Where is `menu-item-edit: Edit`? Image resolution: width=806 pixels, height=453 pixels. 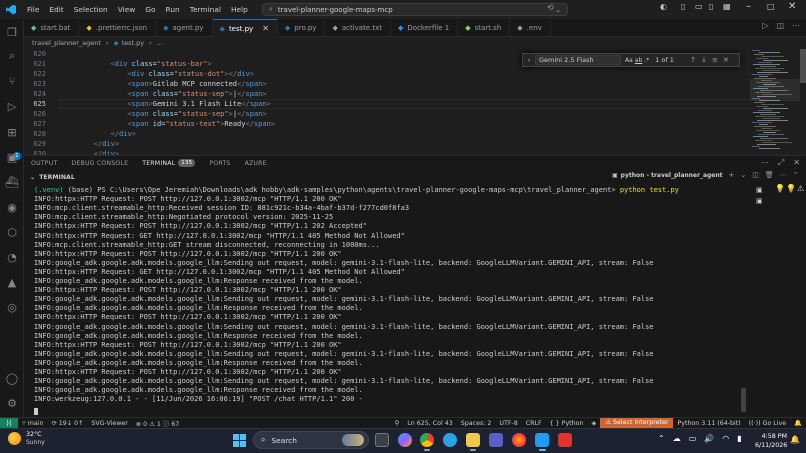
menu-item-edit: Edit is located at coordinates (56, 9).